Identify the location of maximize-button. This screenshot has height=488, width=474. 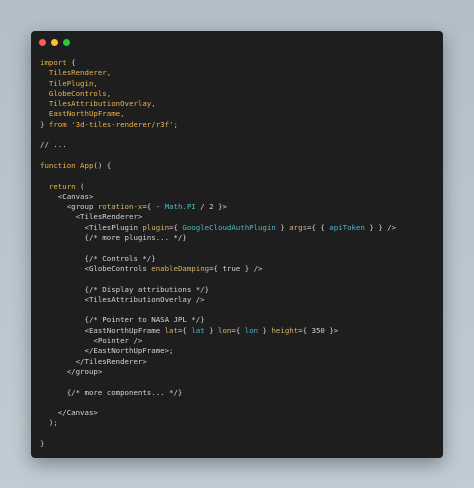
(66, 42).